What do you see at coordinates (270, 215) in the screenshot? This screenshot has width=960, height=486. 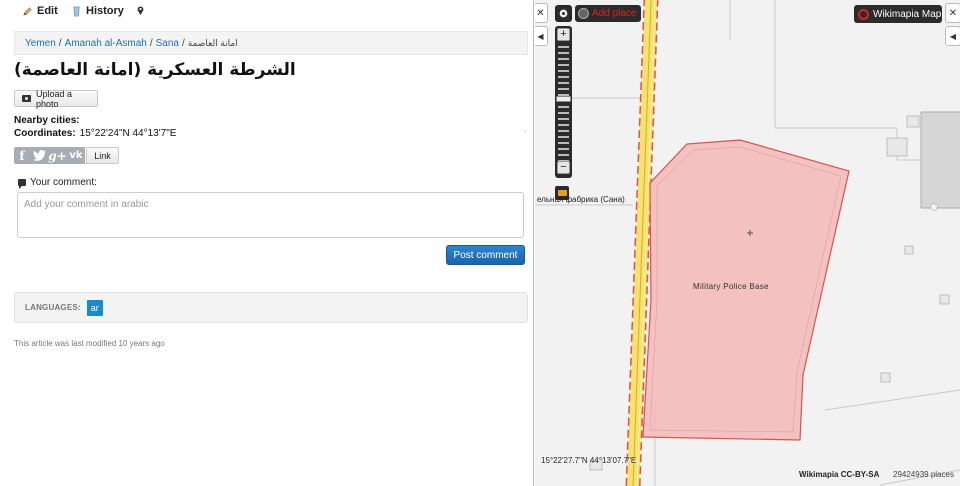 I see `comment-textarea` at bounding box center [270, 215].